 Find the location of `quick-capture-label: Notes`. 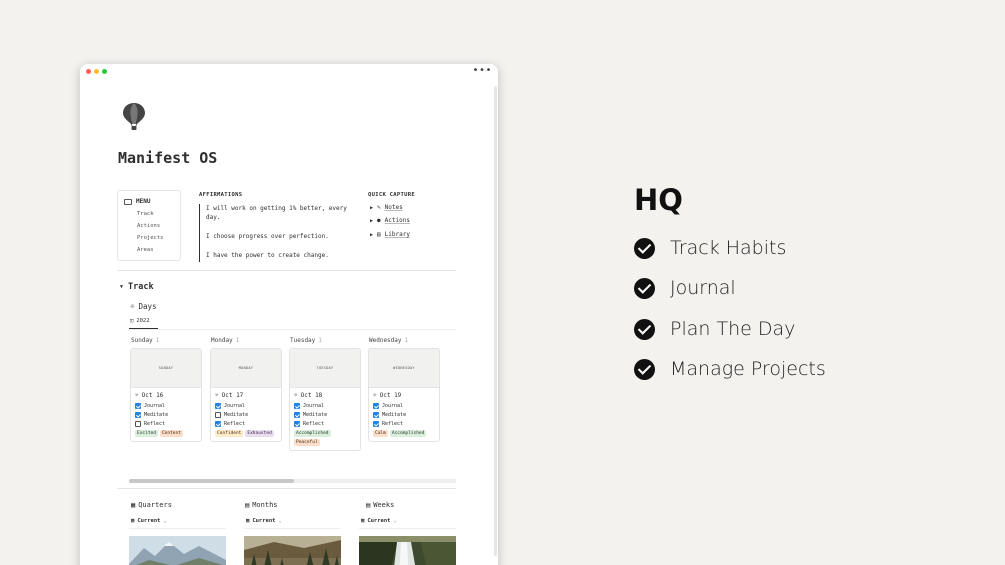

quick-capture-label: Notes is located at coordinates (394, 207).